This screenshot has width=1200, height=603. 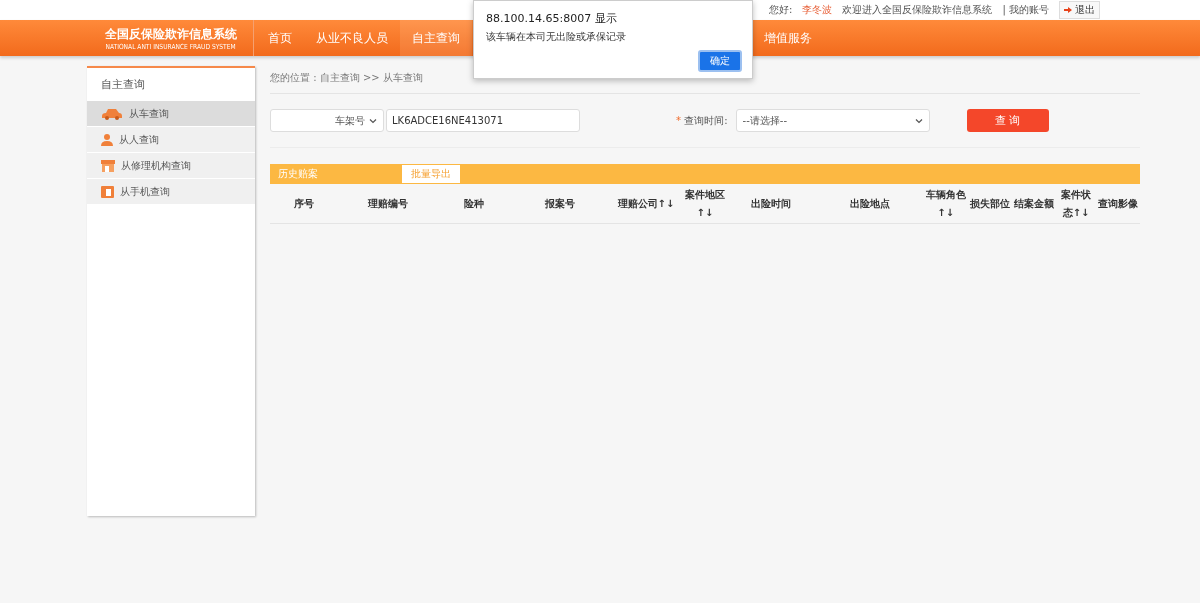 I want to click on user-name: 李冬波, so click(x=817, y=10).